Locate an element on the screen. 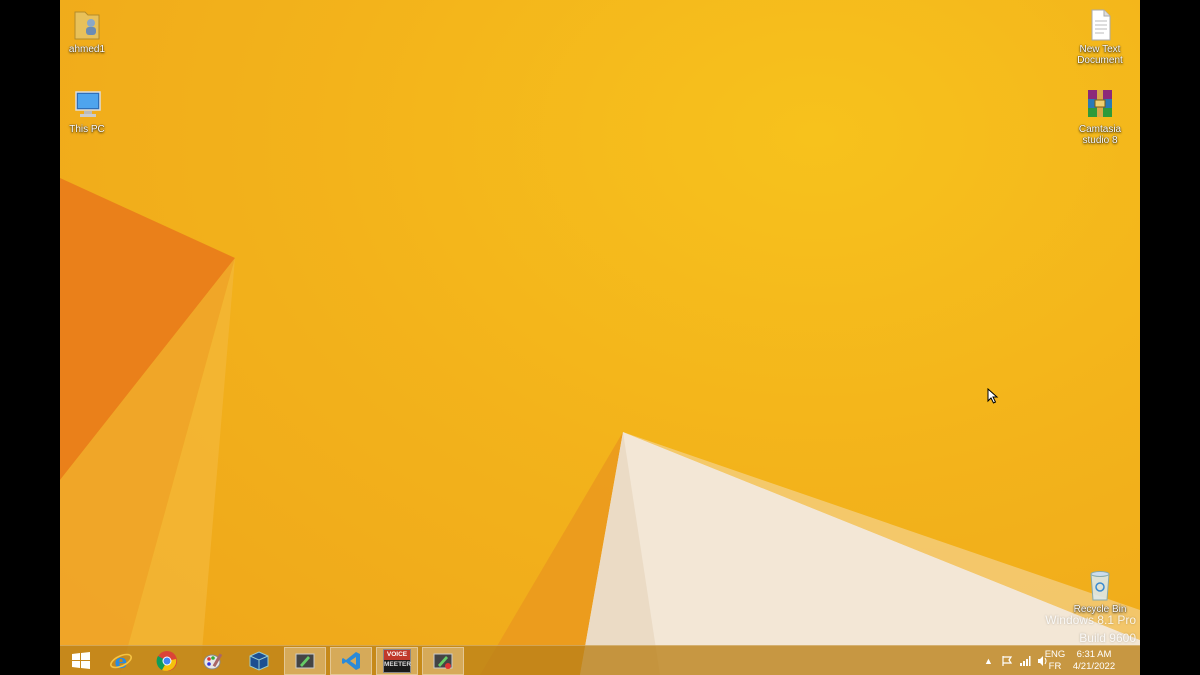 The height and width of the screenshot is (675, 1200). taskbar-virtualbox is located at coordinates (259, 661).